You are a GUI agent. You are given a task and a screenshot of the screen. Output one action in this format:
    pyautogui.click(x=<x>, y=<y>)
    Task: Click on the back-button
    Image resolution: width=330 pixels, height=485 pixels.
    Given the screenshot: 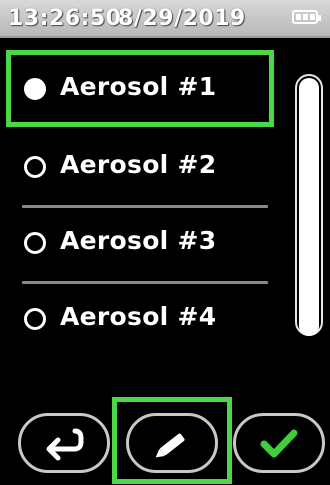 What is the action you would take?
    pyautogui.click(x=64, y=443)
    